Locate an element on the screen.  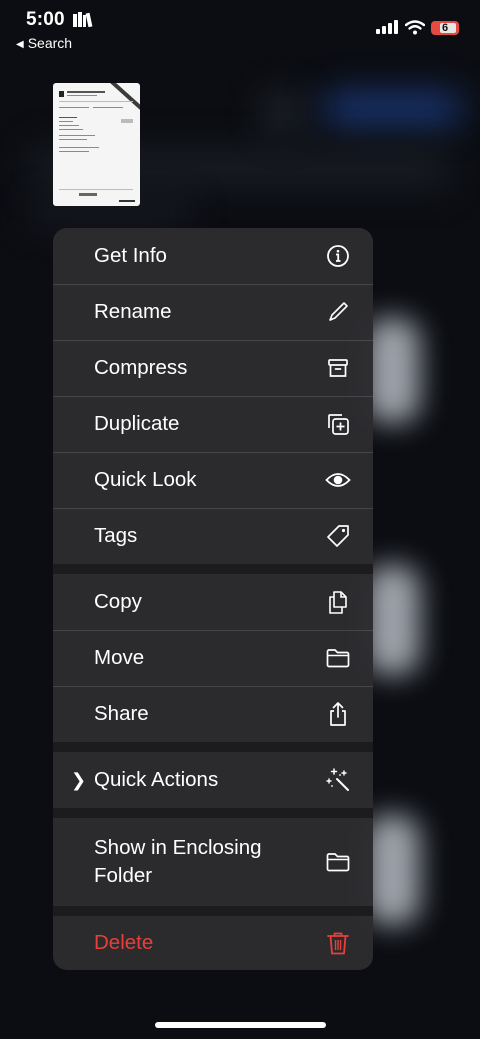
back-to-search-link: ◀ Search is located at coordinates (44, 43).